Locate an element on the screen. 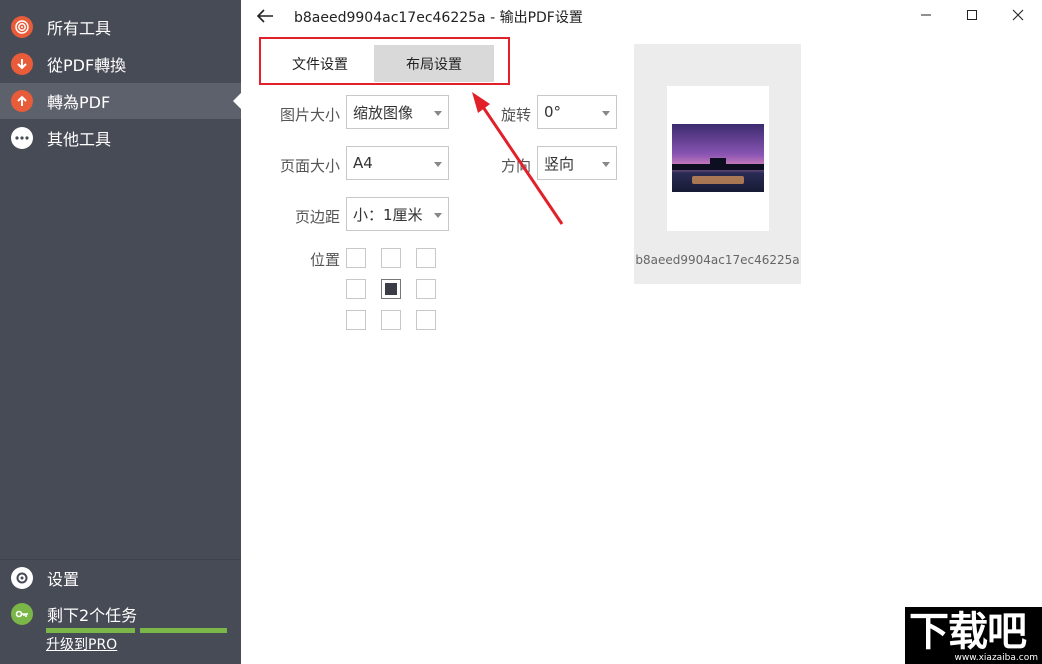 Image resolution: width=1042 pixels, height=664 pixels. building is located at coordinates (718, 162).